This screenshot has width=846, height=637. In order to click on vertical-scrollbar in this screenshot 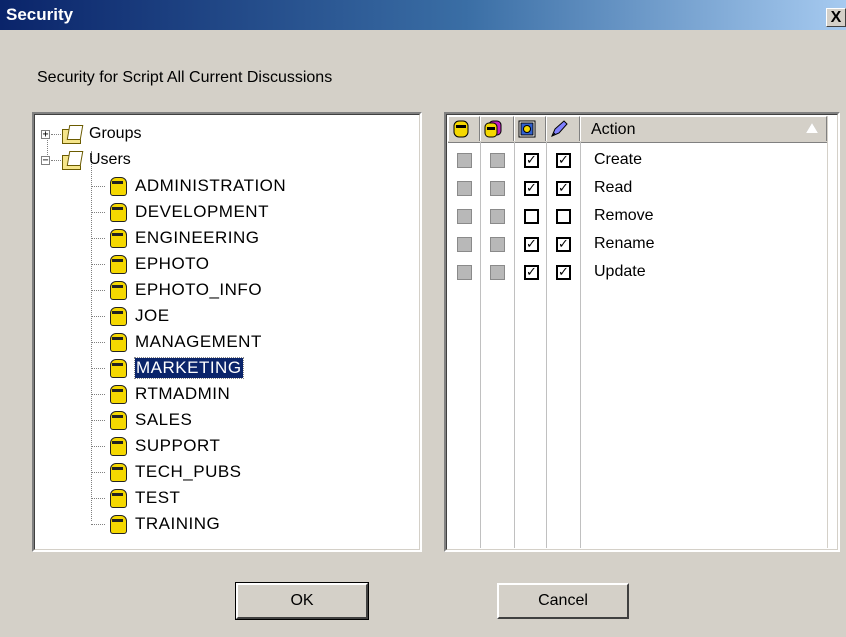, I will do `click(831, 332)`.